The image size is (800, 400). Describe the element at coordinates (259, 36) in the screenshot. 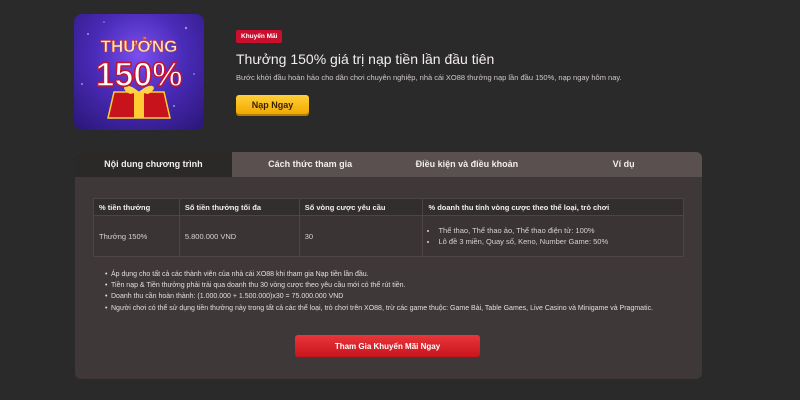

I see `promo-category-badge: Khuyến Mãi` at that location.